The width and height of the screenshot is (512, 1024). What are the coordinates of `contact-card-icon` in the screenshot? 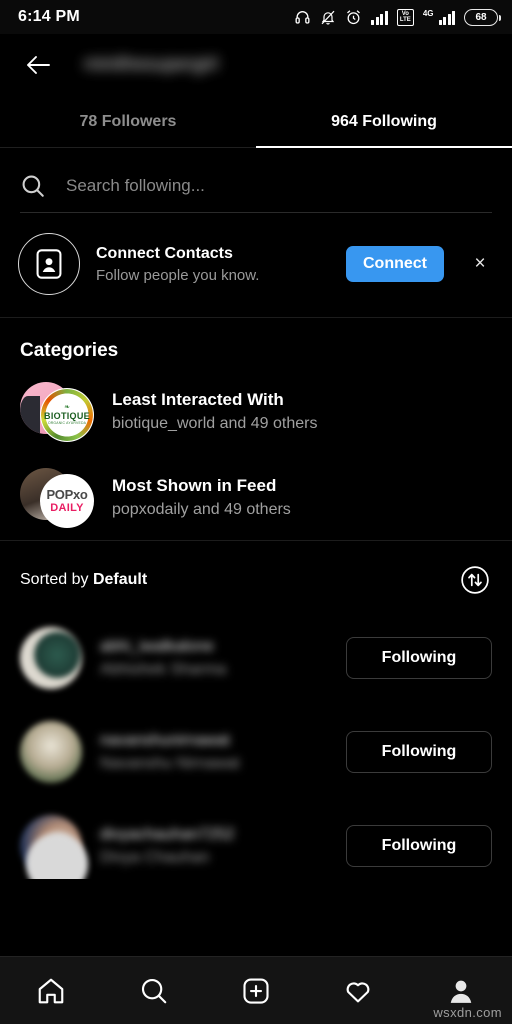 It's located at (49, 264).